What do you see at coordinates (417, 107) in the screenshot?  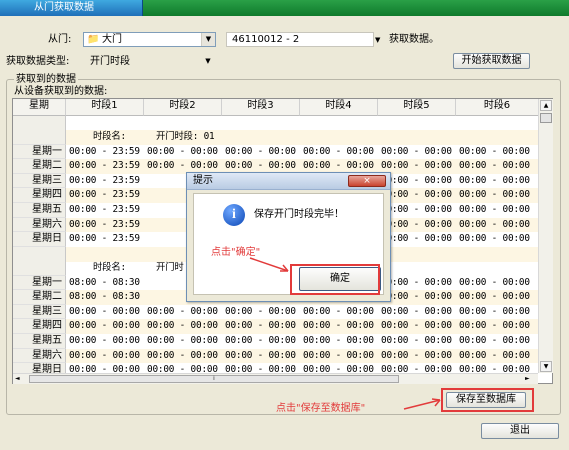 I see `header-period-5: 时段5` at bounding box center [417, 107].